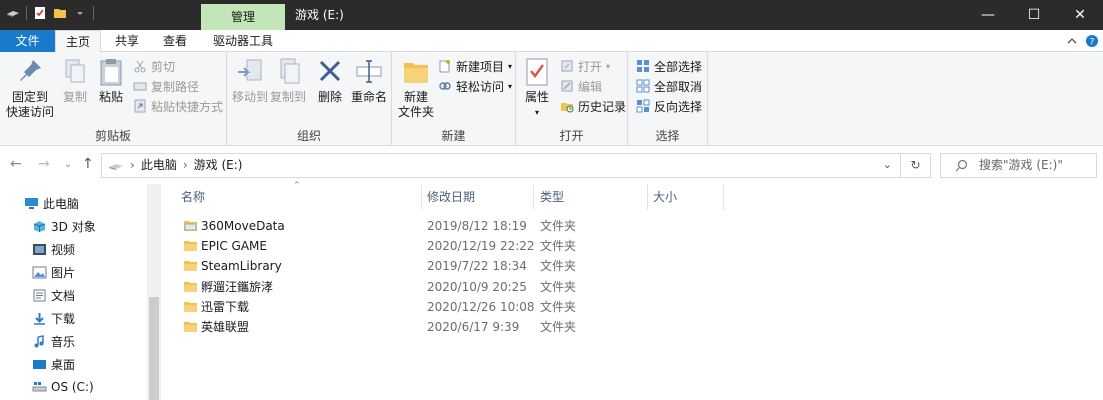  I want to click on customize-qat-icon, so click(80, 13).